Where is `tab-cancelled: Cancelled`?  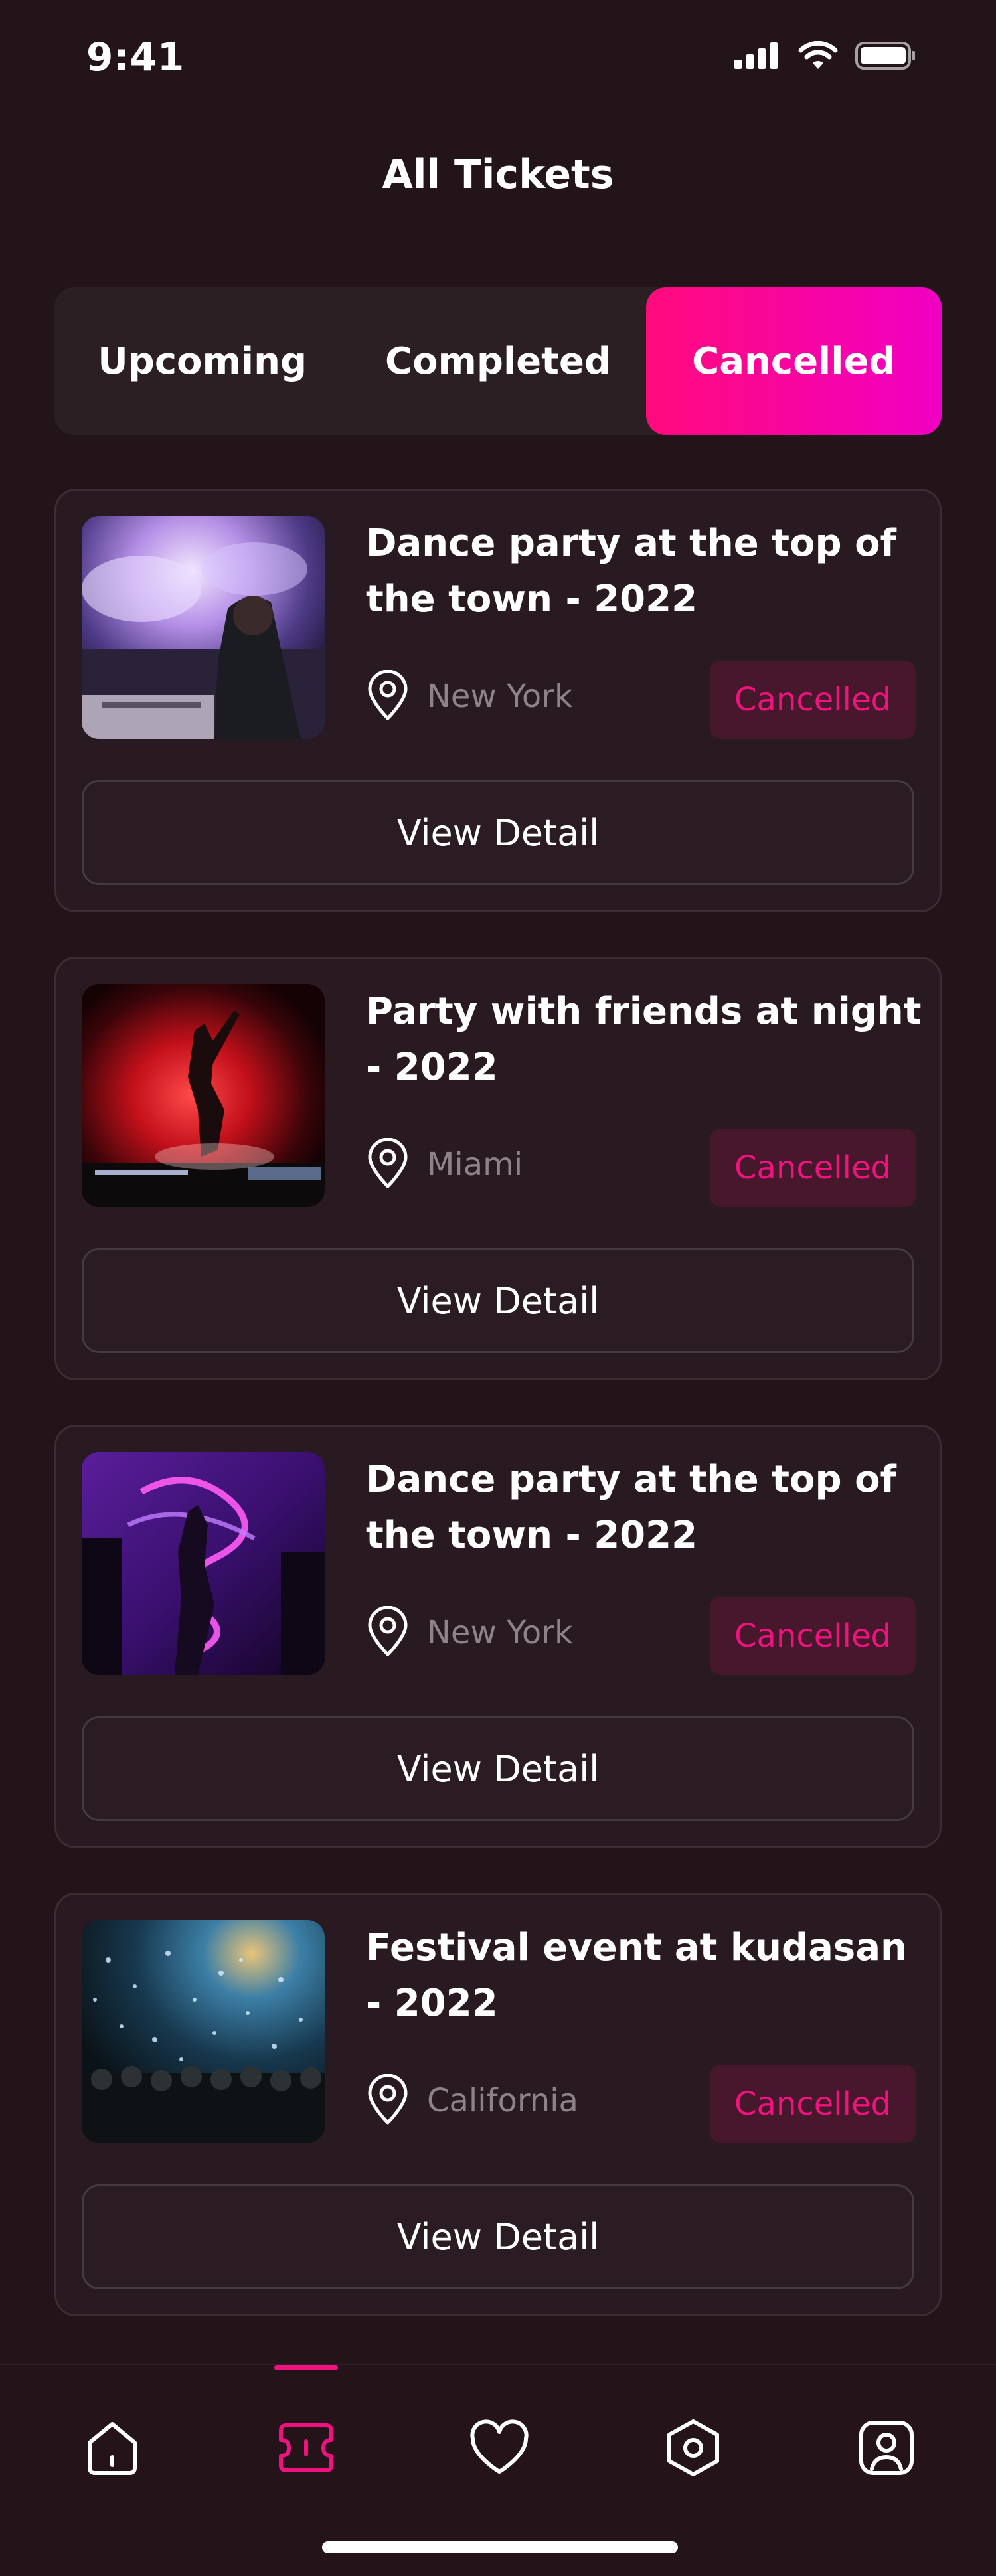 tab-cancelled: Cancelled is located at coordinates (793, 361).